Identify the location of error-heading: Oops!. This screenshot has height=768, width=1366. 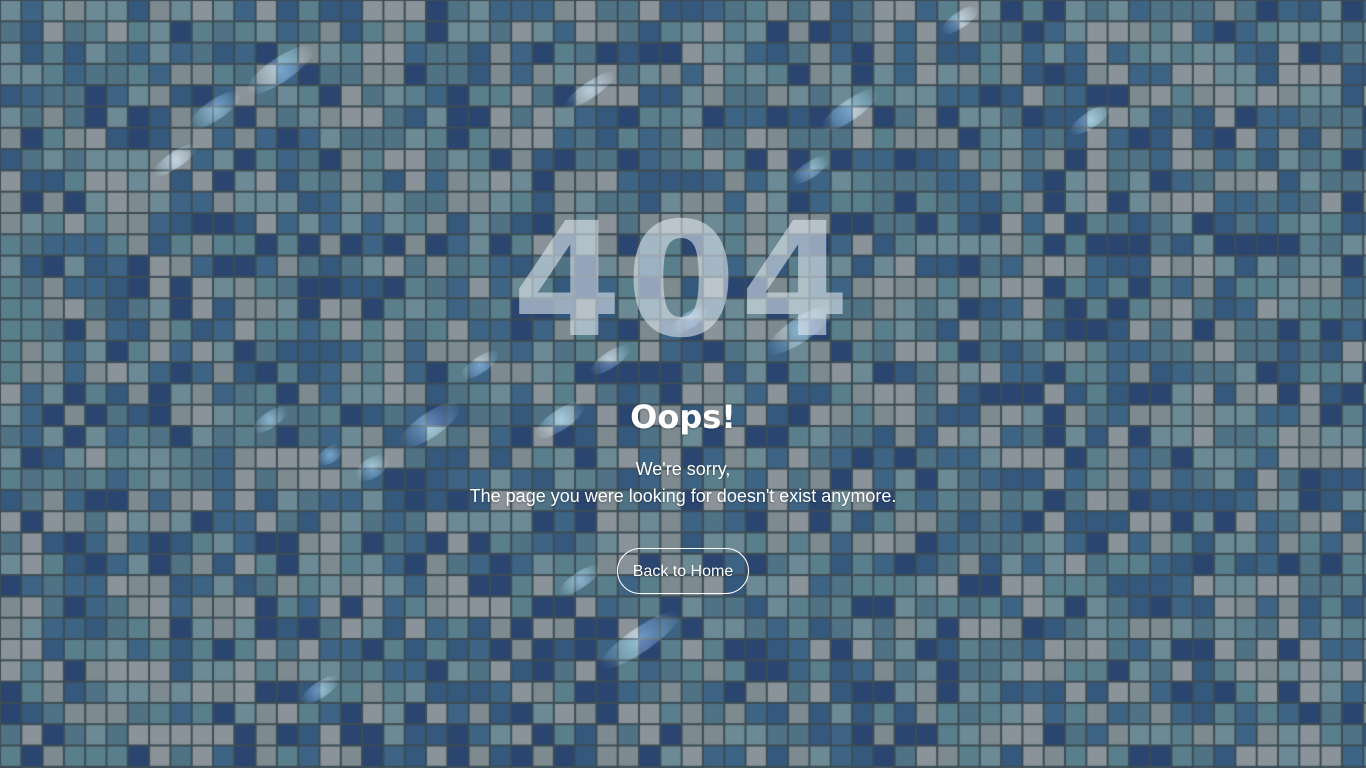
(683, 417).